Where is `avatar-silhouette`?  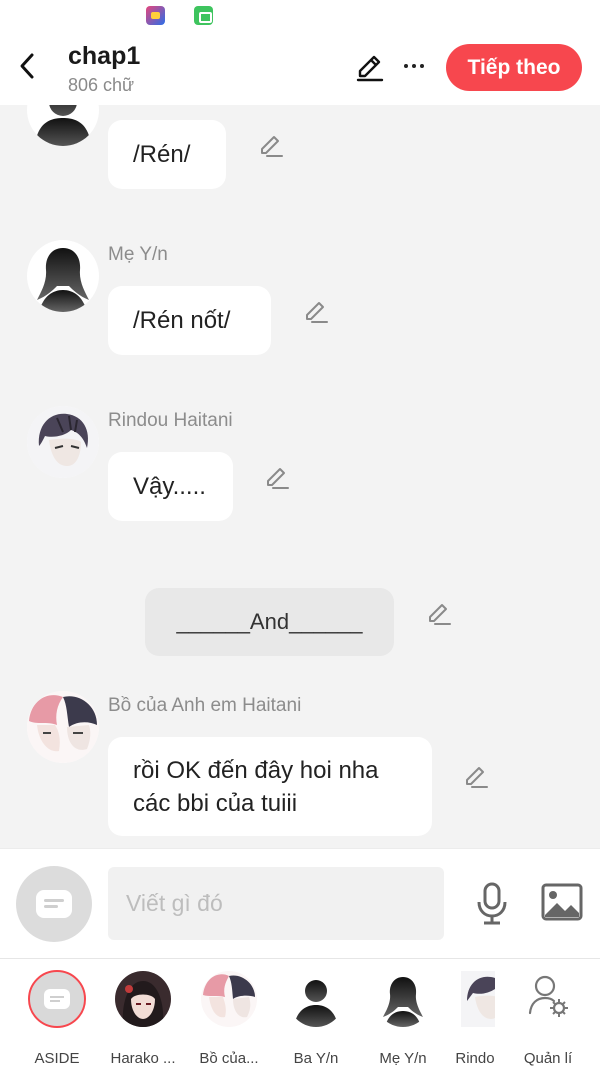
avatar-silhouette is located at coordinates (63, 125).